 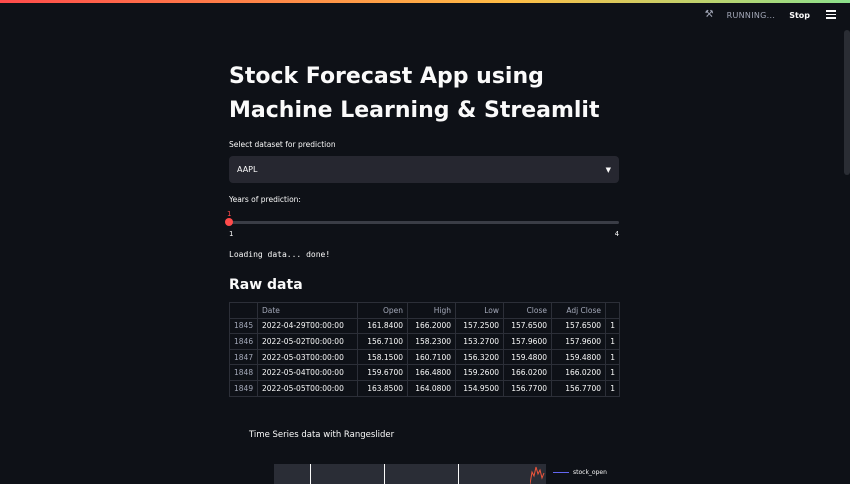 What do you see at coordinates (425, 1) in the screenshot?
I see `top-decoration-bar` at bounding box center [425, 1].